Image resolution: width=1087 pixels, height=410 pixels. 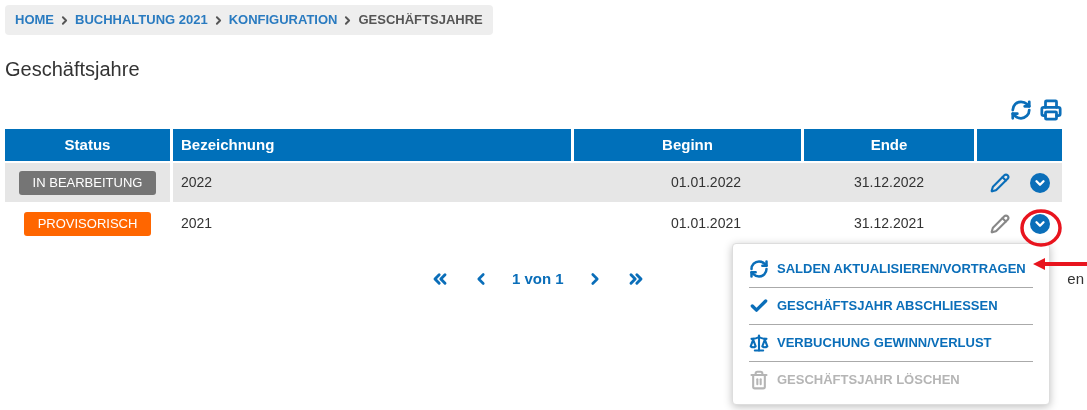 What do you see at coordinates (891, 342) in the screenshot?
I see `menu-item: VERBUCHUNG GEWINN/VERLUST` at bounding box center [891, 342].